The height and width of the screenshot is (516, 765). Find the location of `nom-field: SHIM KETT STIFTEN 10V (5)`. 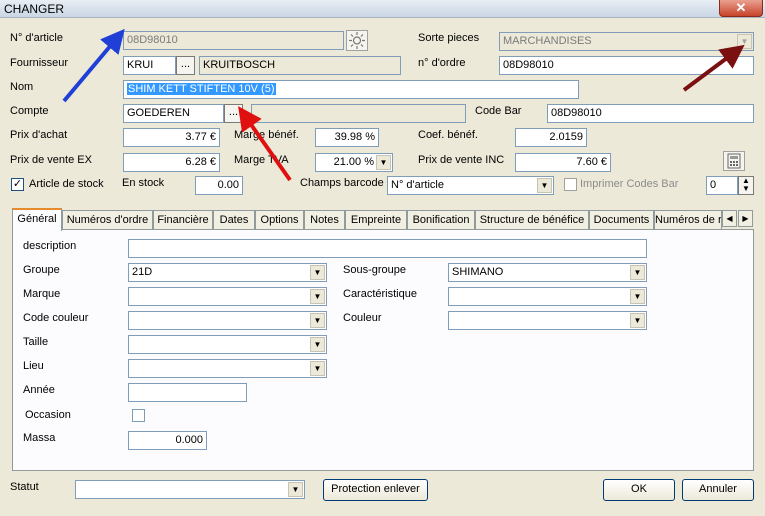

nom-field: SHIM KETT STIFTEN 10V (5) is located at coordinates (351, 89).